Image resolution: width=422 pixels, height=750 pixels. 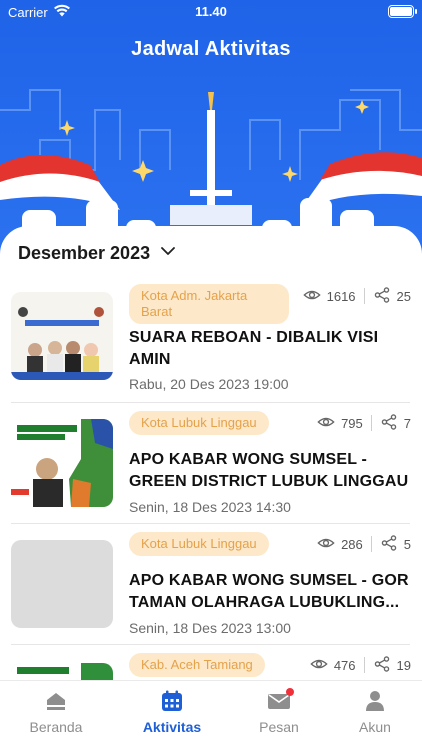 I want to click on month-selector: Desember 2023, so click(x=97, y=253).